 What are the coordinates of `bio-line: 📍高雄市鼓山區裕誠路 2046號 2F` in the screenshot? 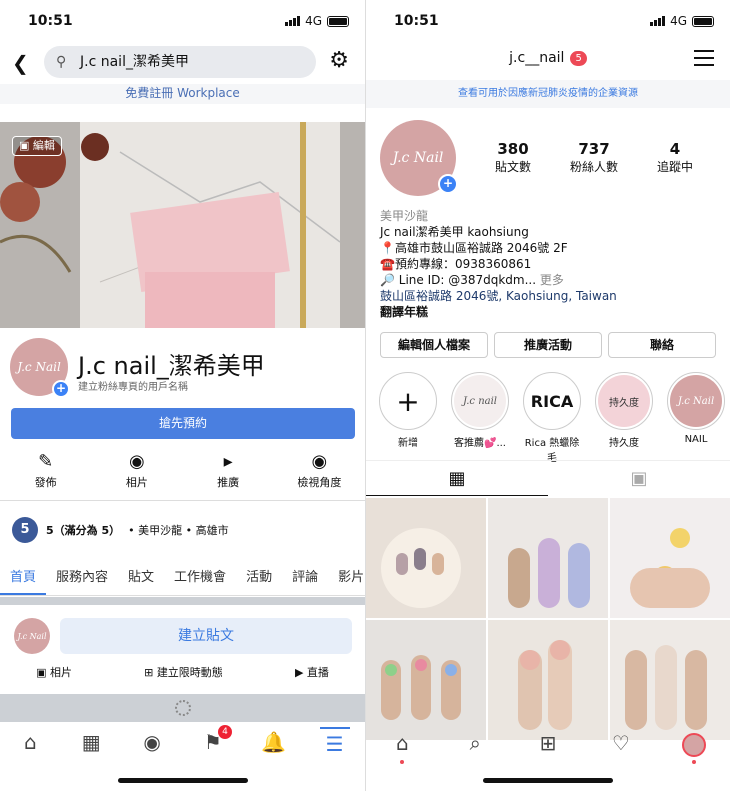 It's located at (474, 248).